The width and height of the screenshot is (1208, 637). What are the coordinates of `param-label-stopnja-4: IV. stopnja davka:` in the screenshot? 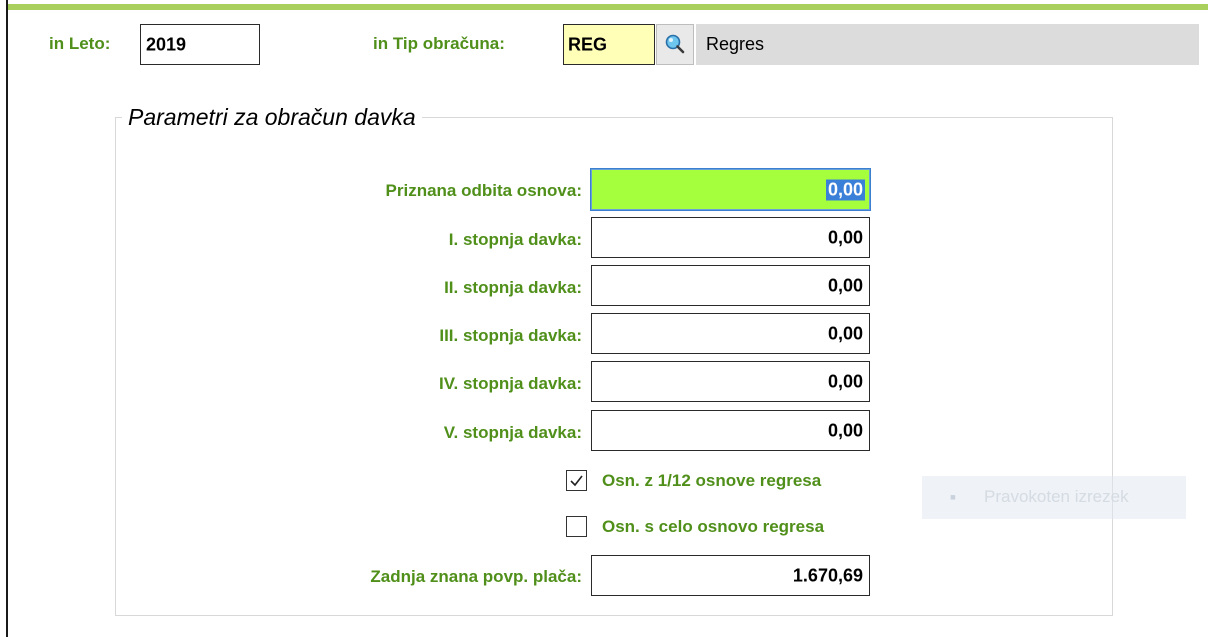 It's located at (510, 383).